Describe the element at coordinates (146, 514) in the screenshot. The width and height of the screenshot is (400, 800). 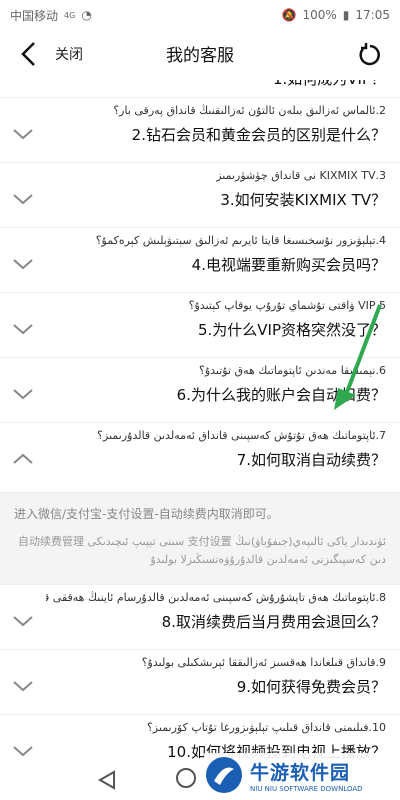
I see `answer-text-zh: 进入微信/支付宝-支付设置-自动续费内取消即可。` at that location.